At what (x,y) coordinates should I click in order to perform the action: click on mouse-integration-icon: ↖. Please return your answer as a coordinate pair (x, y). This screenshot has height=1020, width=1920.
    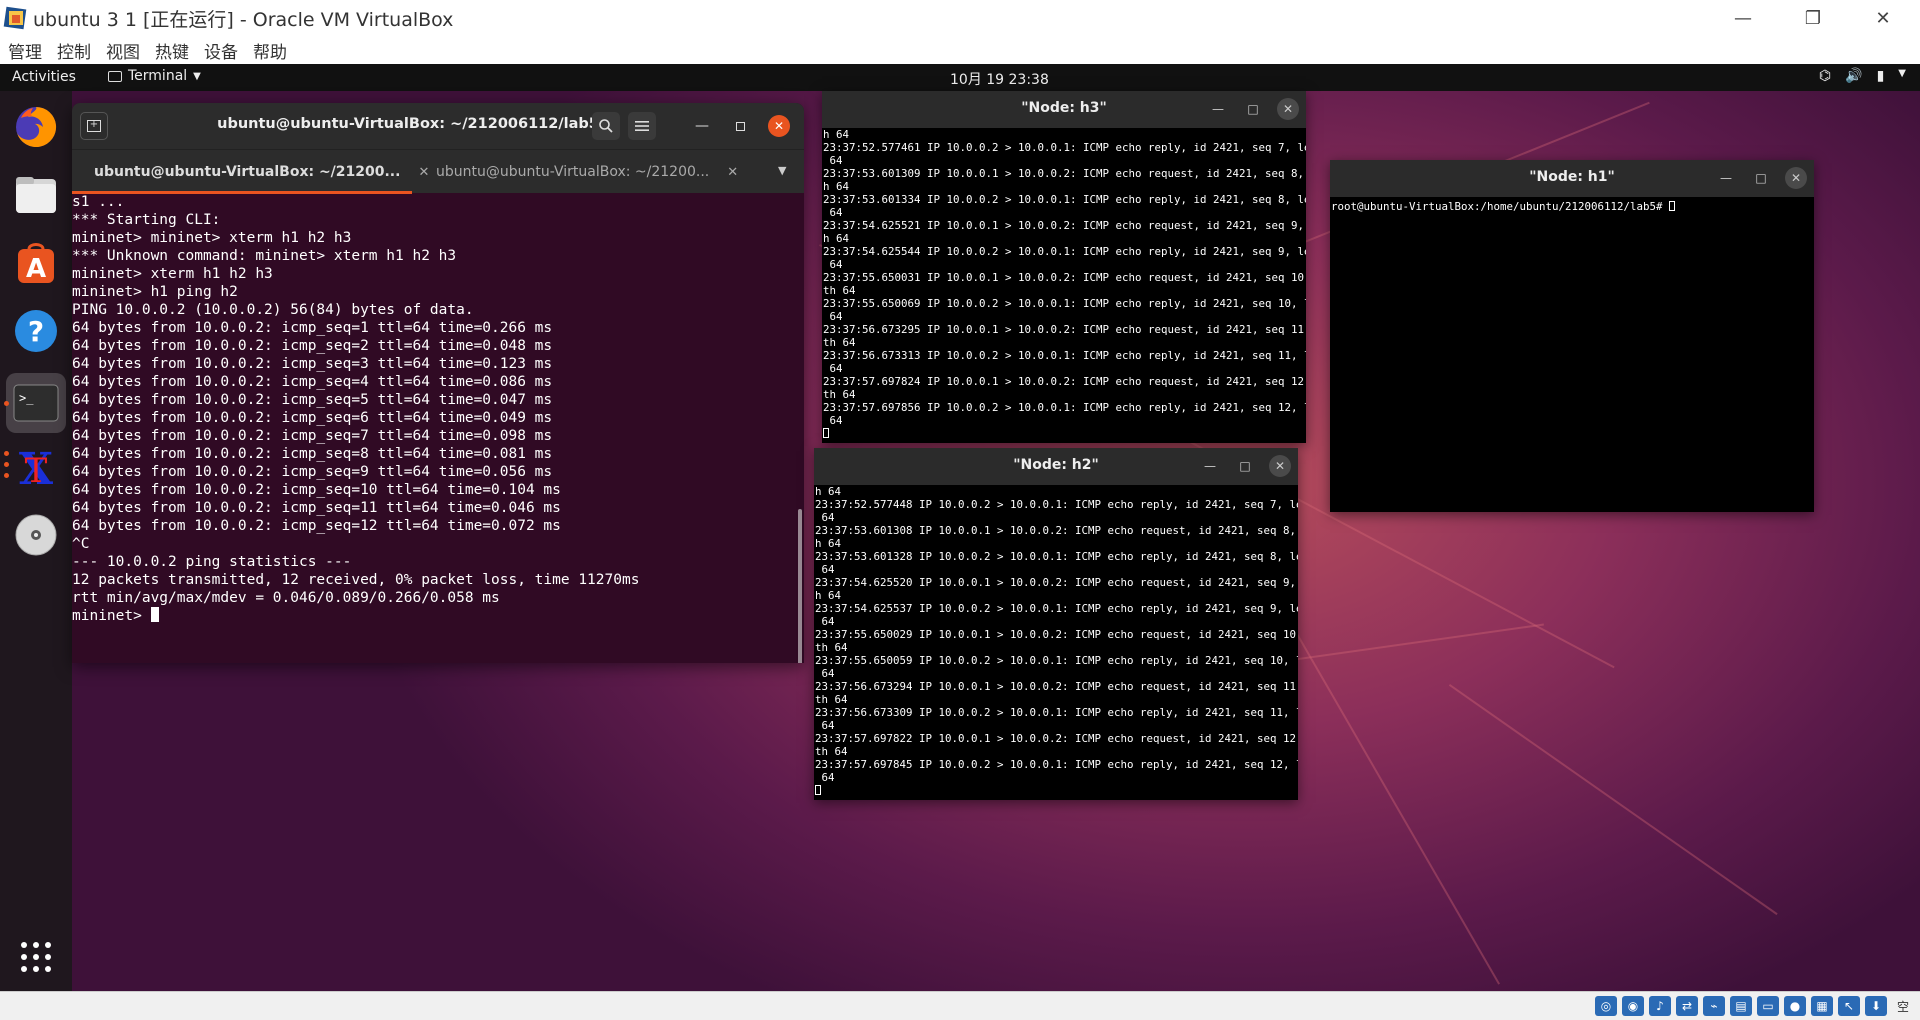
    Looking at the image, I should click on (1849, 1006).